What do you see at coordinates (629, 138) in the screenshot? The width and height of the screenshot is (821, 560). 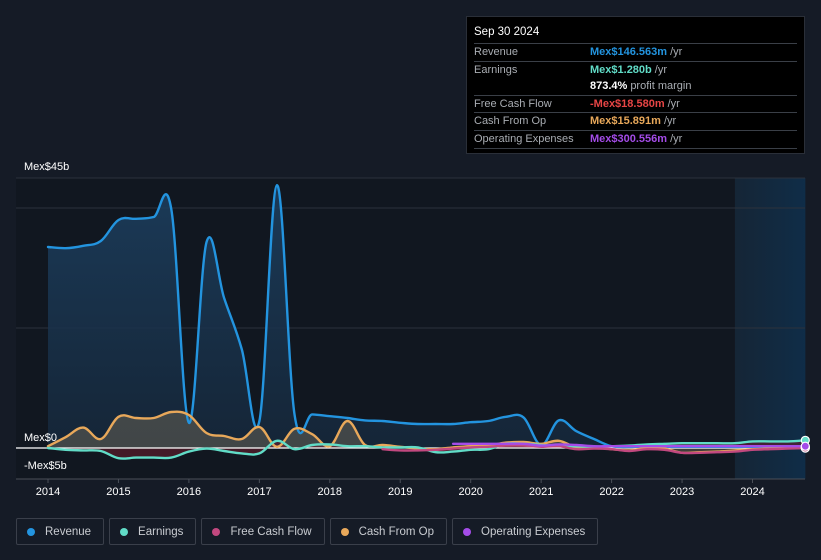 I see `value-text: Mex$300.556m` at bounding box center [629, 138].